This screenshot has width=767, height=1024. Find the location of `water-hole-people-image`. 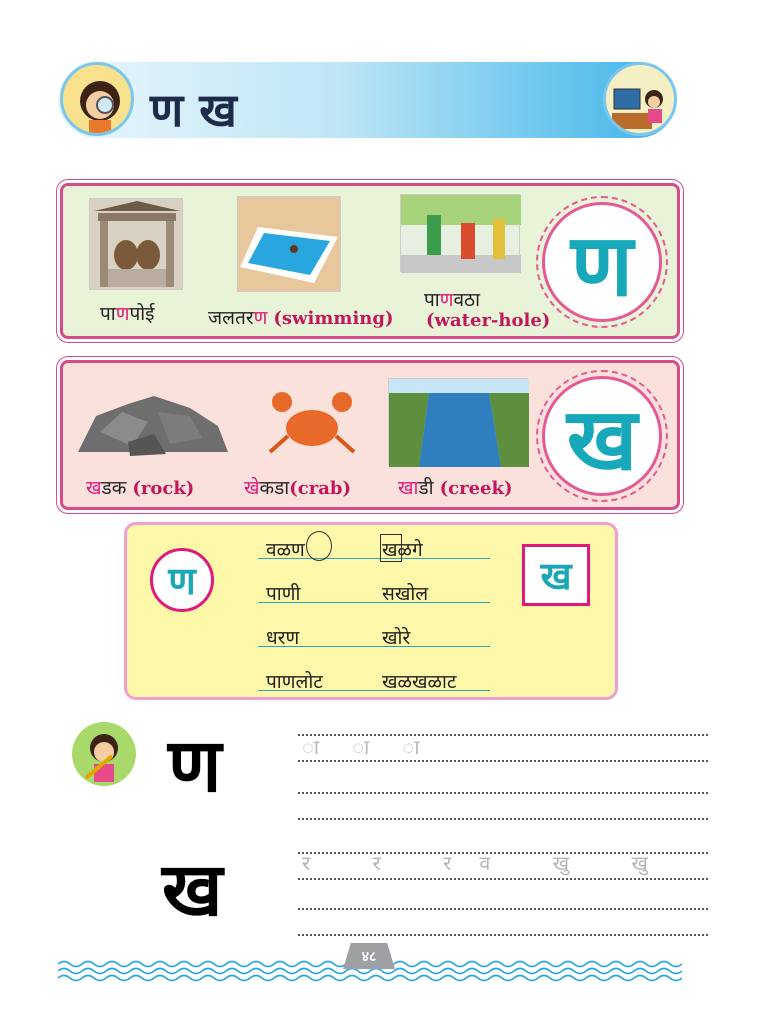

water-hole-people-image is located at coordinates (460, 233).